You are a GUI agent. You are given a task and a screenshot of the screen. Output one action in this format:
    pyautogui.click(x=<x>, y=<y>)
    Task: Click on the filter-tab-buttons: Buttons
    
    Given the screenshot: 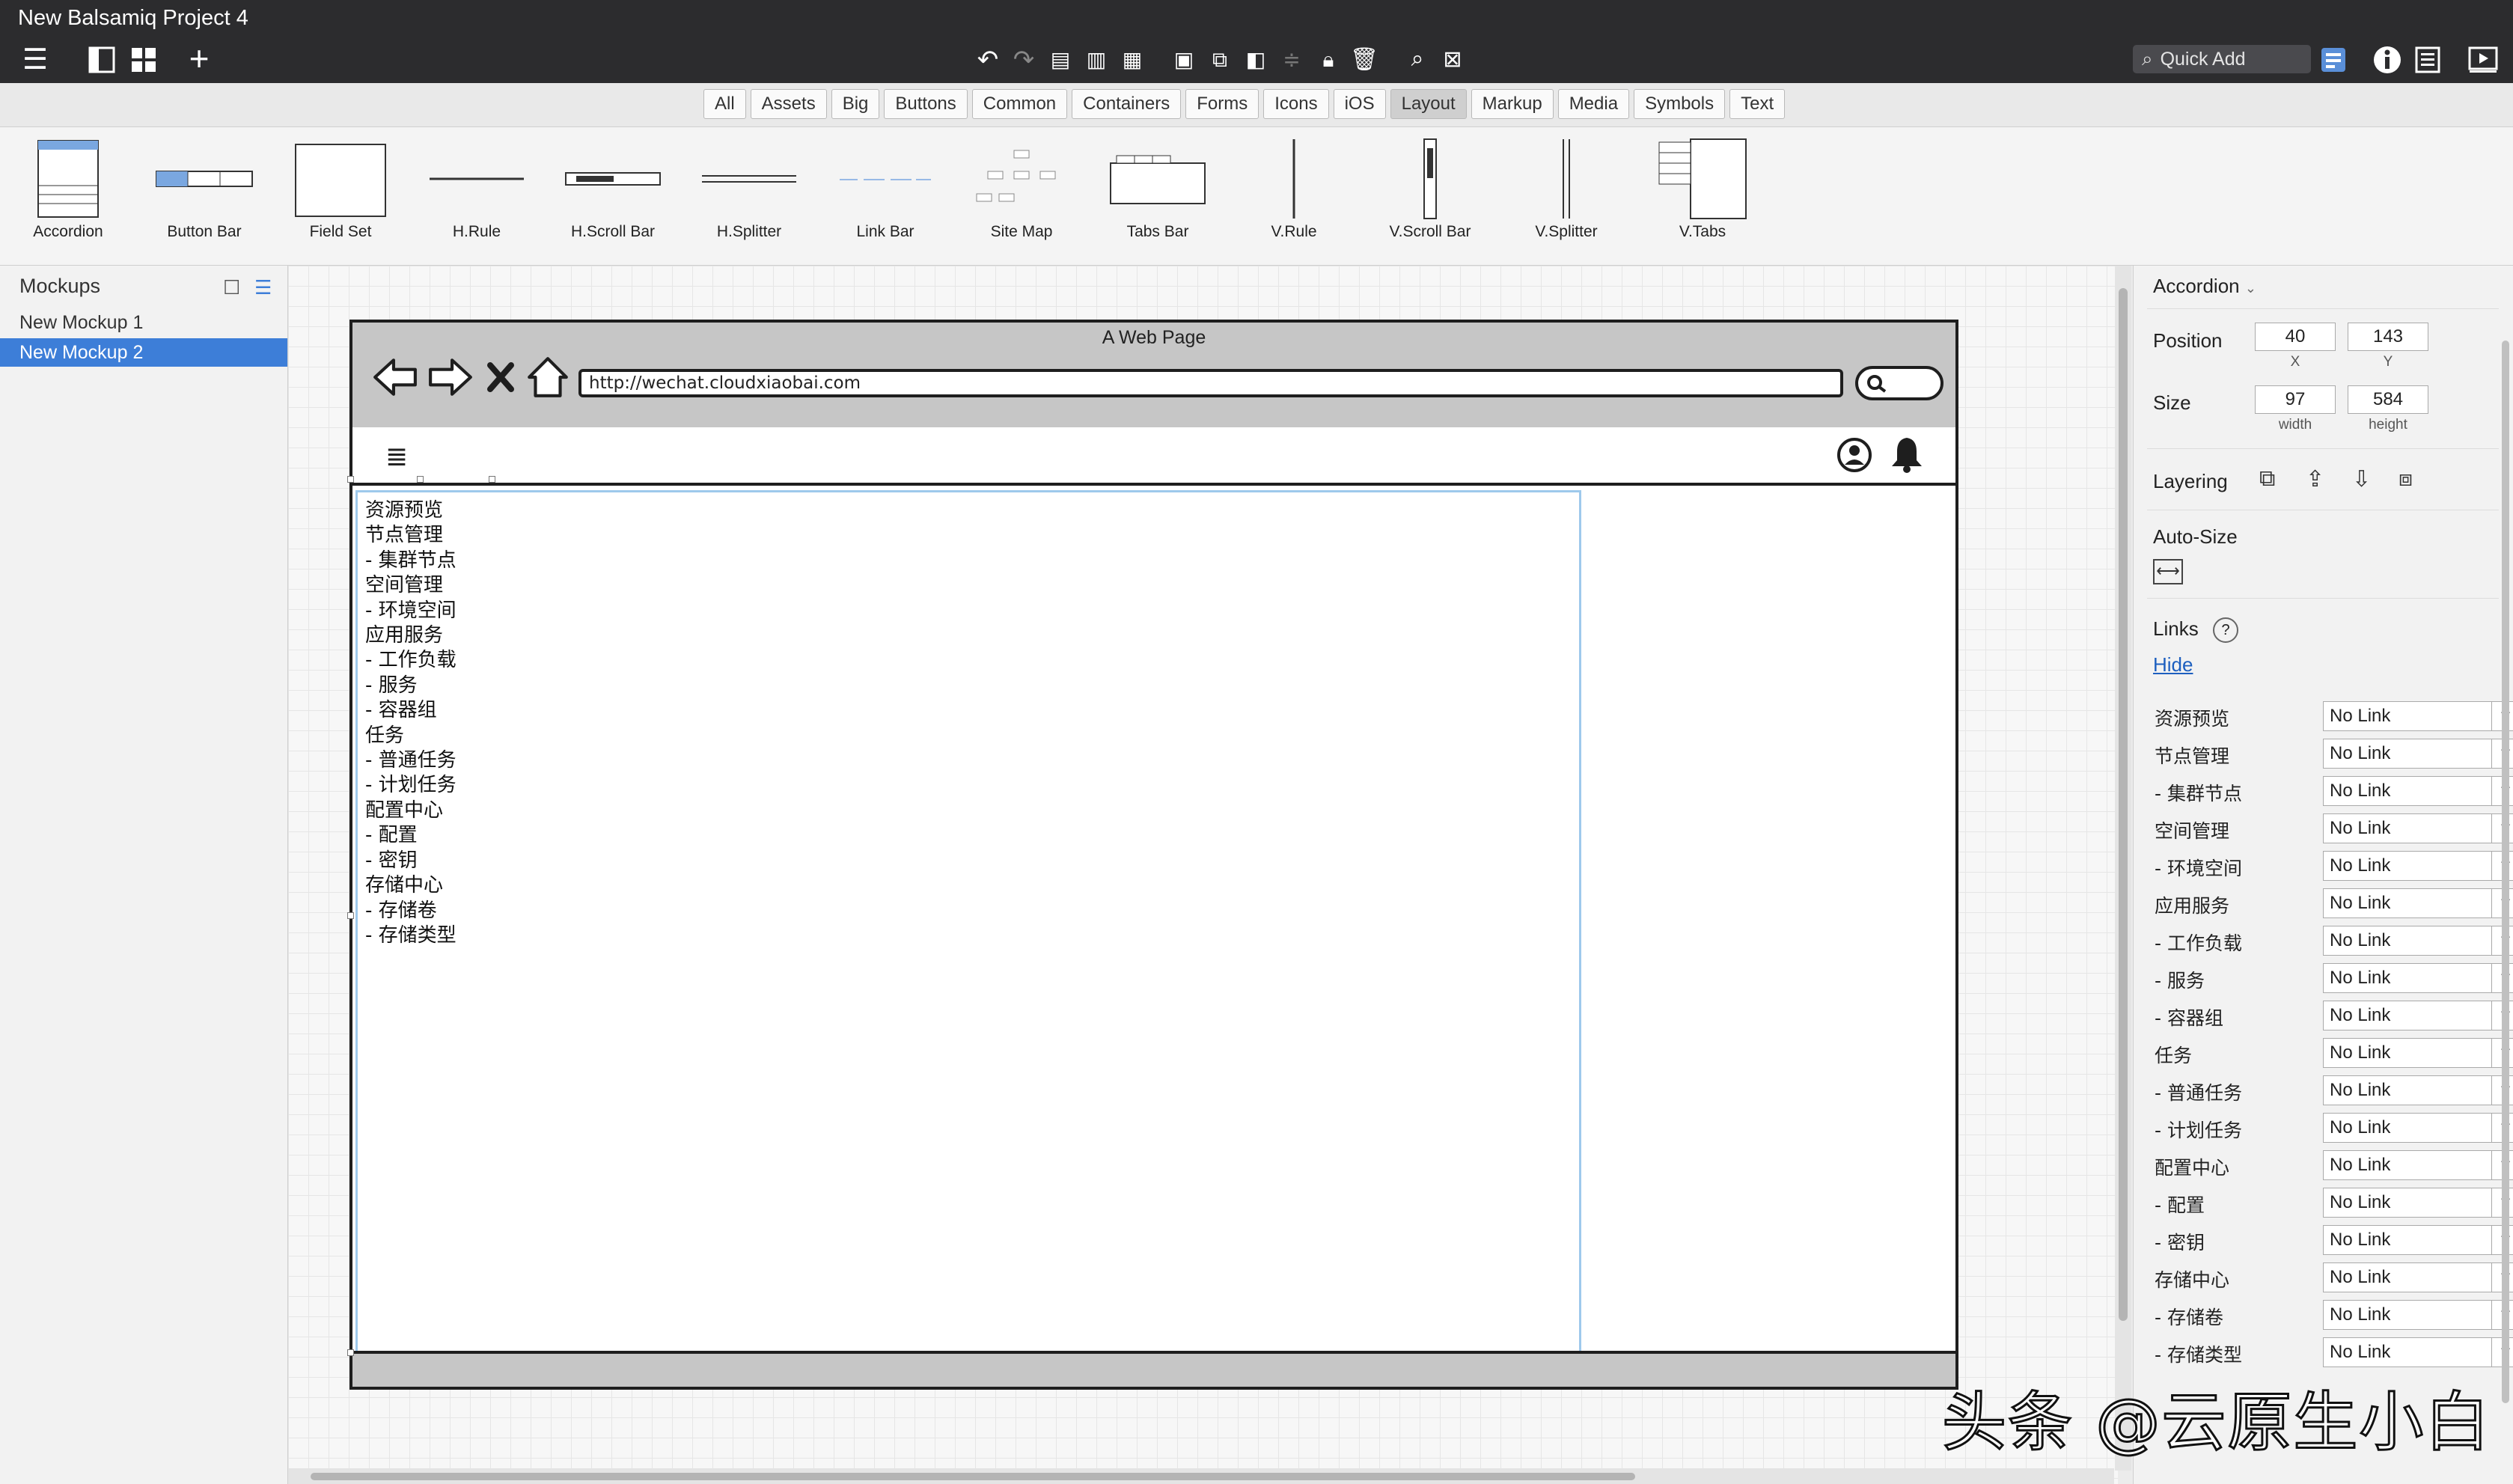 What is the action you would take?
    pyautogui.click(x=926, y=104)
    